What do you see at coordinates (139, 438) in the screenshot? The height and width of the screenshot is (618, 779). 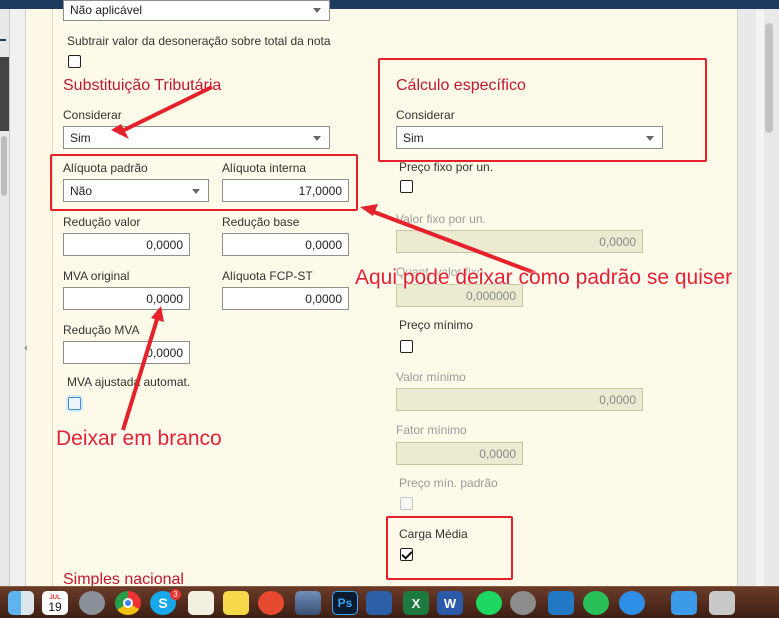 I see `annotation-deixar: Deixar em branco` at bounding box center [139, 438].